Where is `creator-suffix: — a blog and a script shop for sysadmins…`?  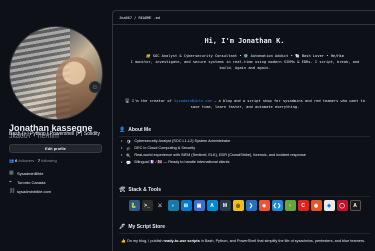 creator-suffix: — a blog and a script shop for sysadmins… is located at coordinates (288, 101).